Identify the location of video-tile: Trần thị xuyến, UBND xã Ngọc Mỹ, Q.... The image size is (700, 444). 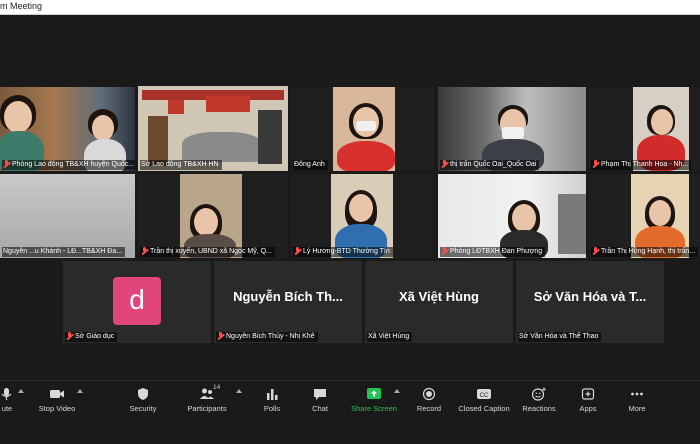
(213, 216).